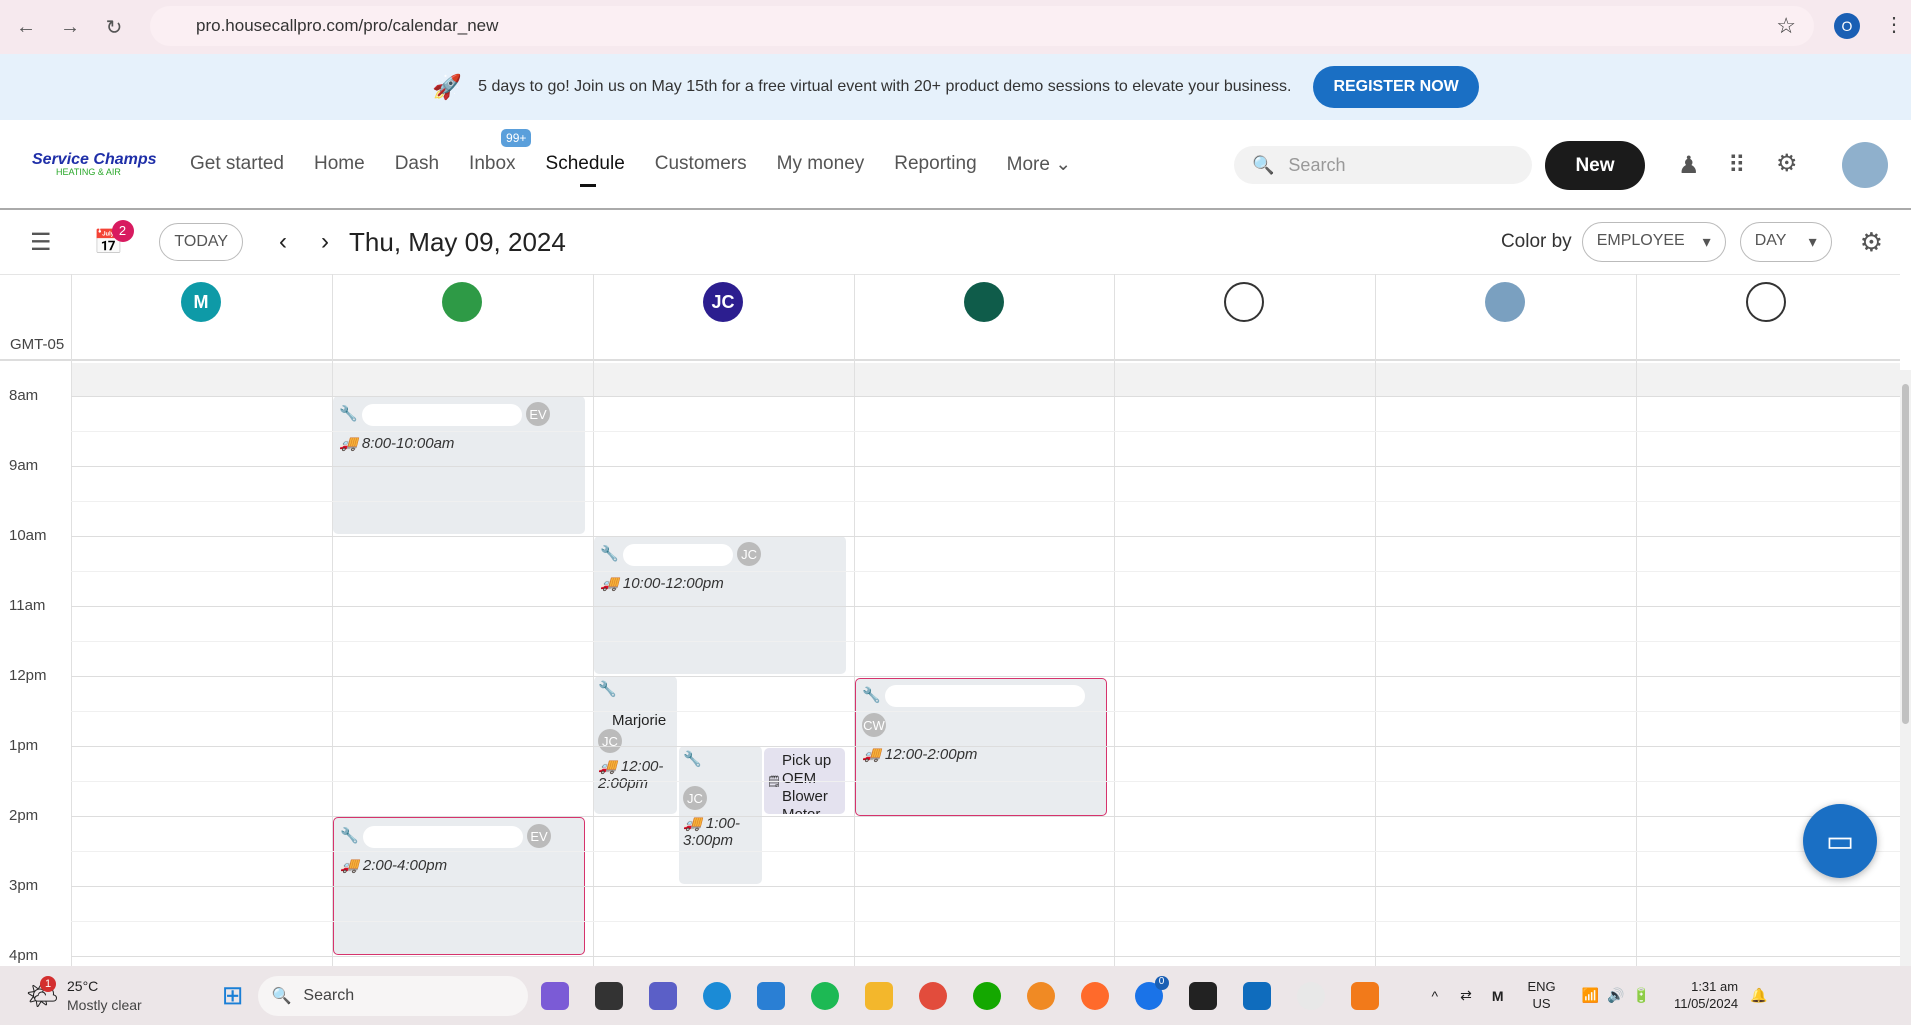  Describe the element at coordinates (821, 164) in the screenshot. I see `nav-my-money: My money` at that location.